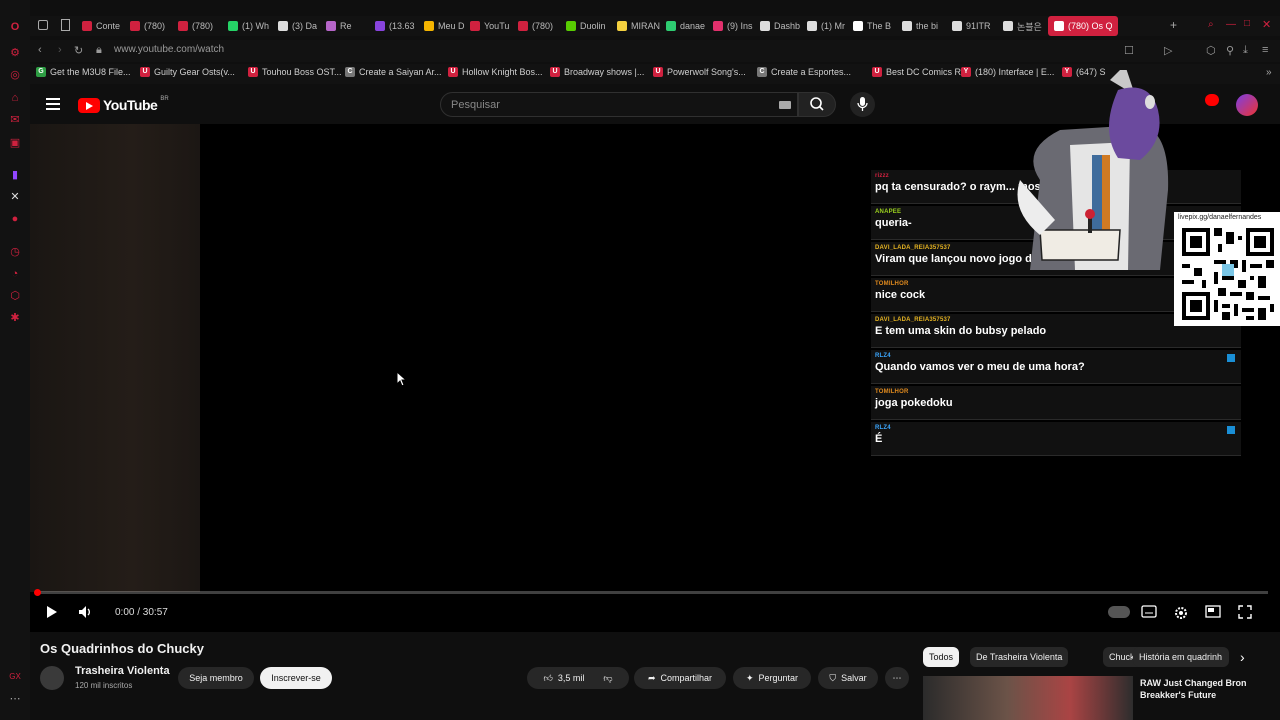 This screenshot has width=1280, height=720. I want to click on bookmark-icon: ☐, so click(1129, 50).